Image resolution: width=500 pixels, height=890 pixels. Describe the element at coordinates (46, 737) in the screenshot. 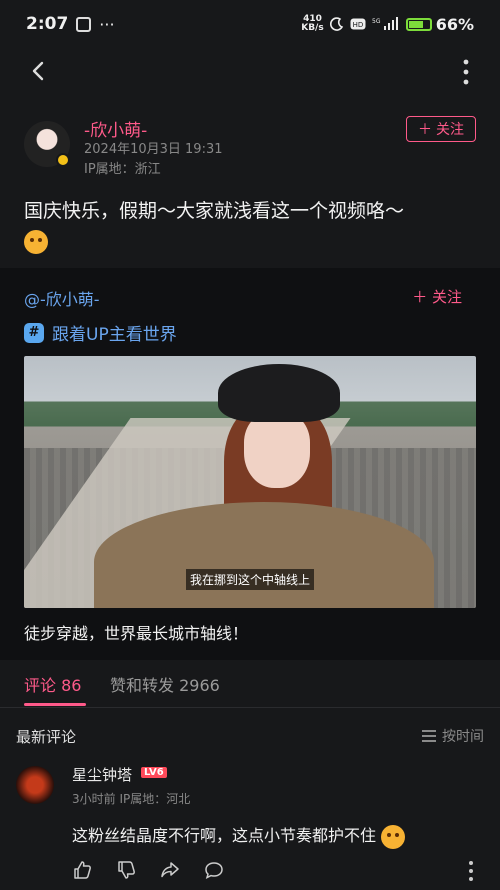

I see `comments-title: 最新评论` at that location.